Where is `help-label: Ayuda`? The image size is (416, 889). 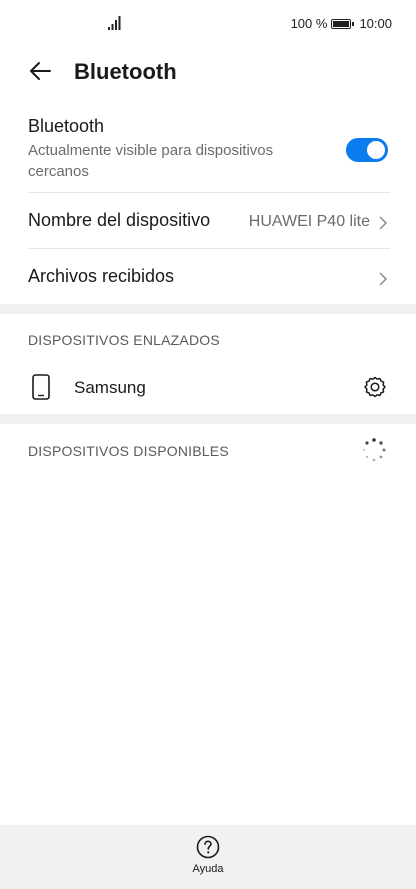 help-label: Ayuda is located at coordinates (208, 869).